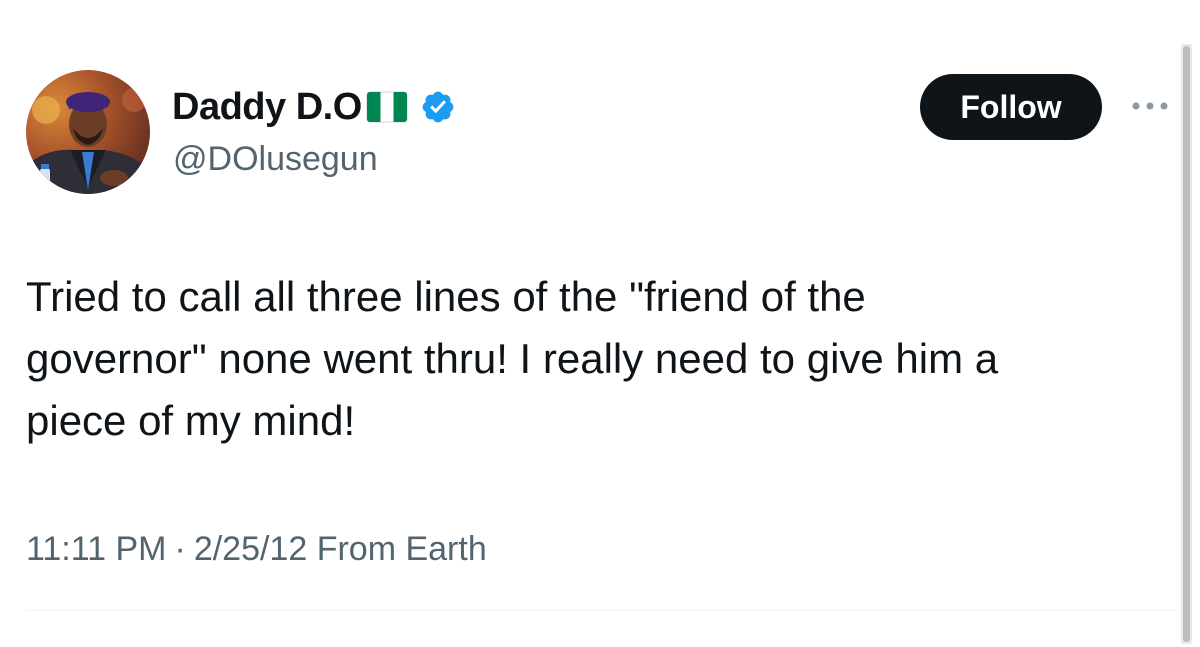 The image size is (1200, 647). I want to click on follow-button: Follow, so click(1011, 107).